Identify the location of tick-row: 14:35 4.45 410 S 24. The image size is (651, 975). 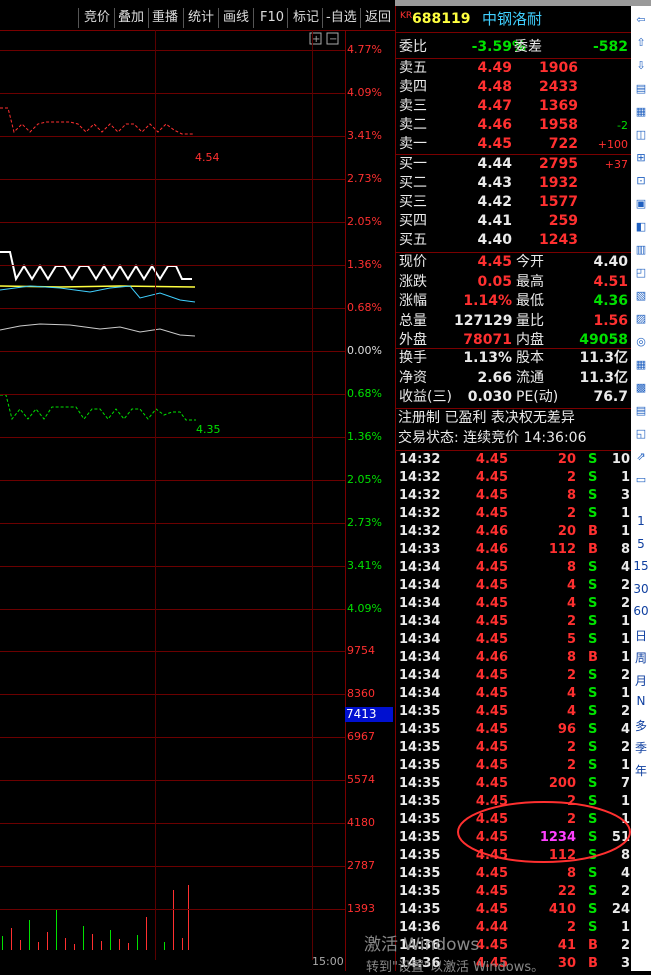
(514, 910).